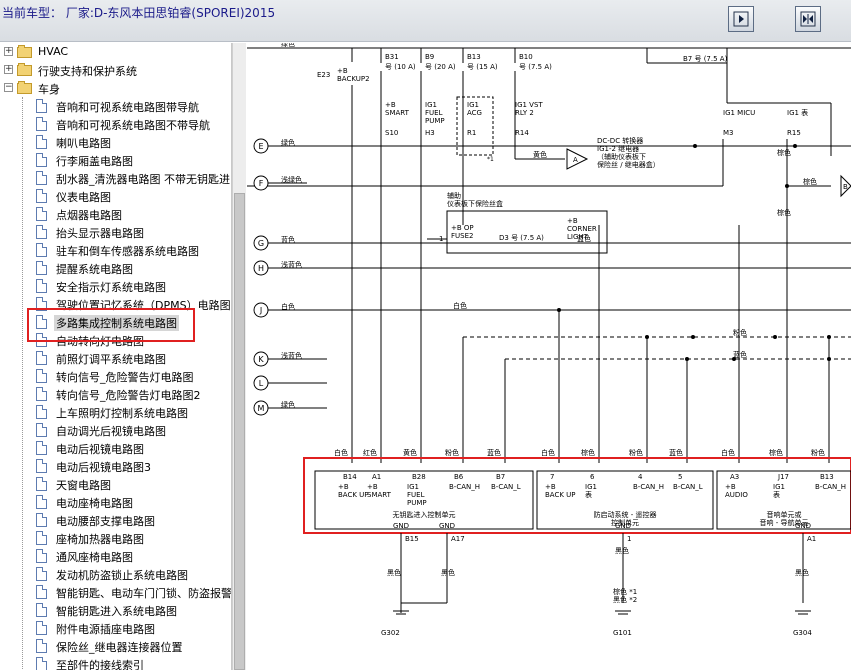 The width and height of the screenshot is (851, 670). I want to click on tree-item-label: 喇叭电路图, so click(83, 143).